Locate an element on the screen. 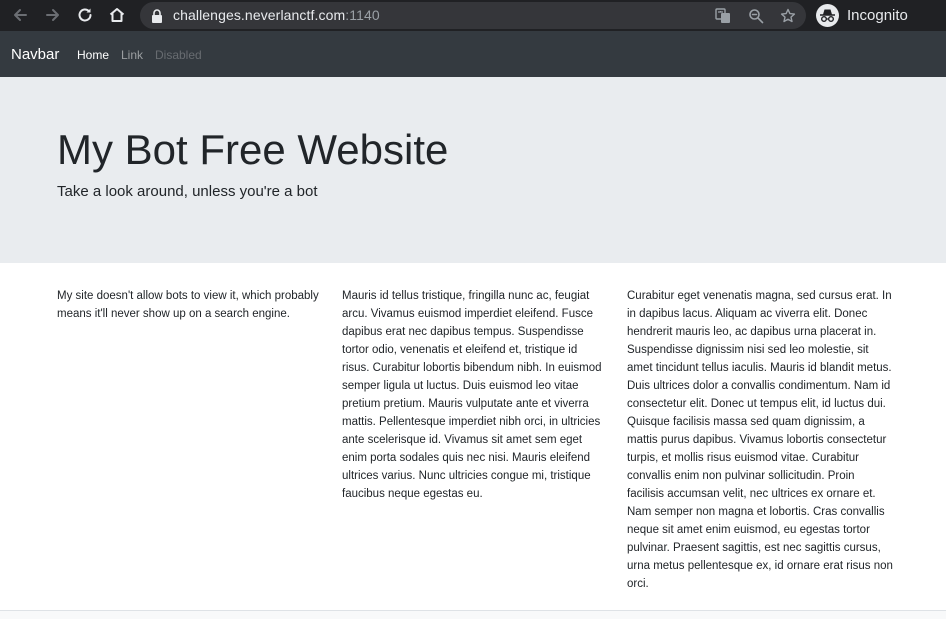  address-bar: challenges.neverlanctf.com:1140 is located at coordinates (473, 15).